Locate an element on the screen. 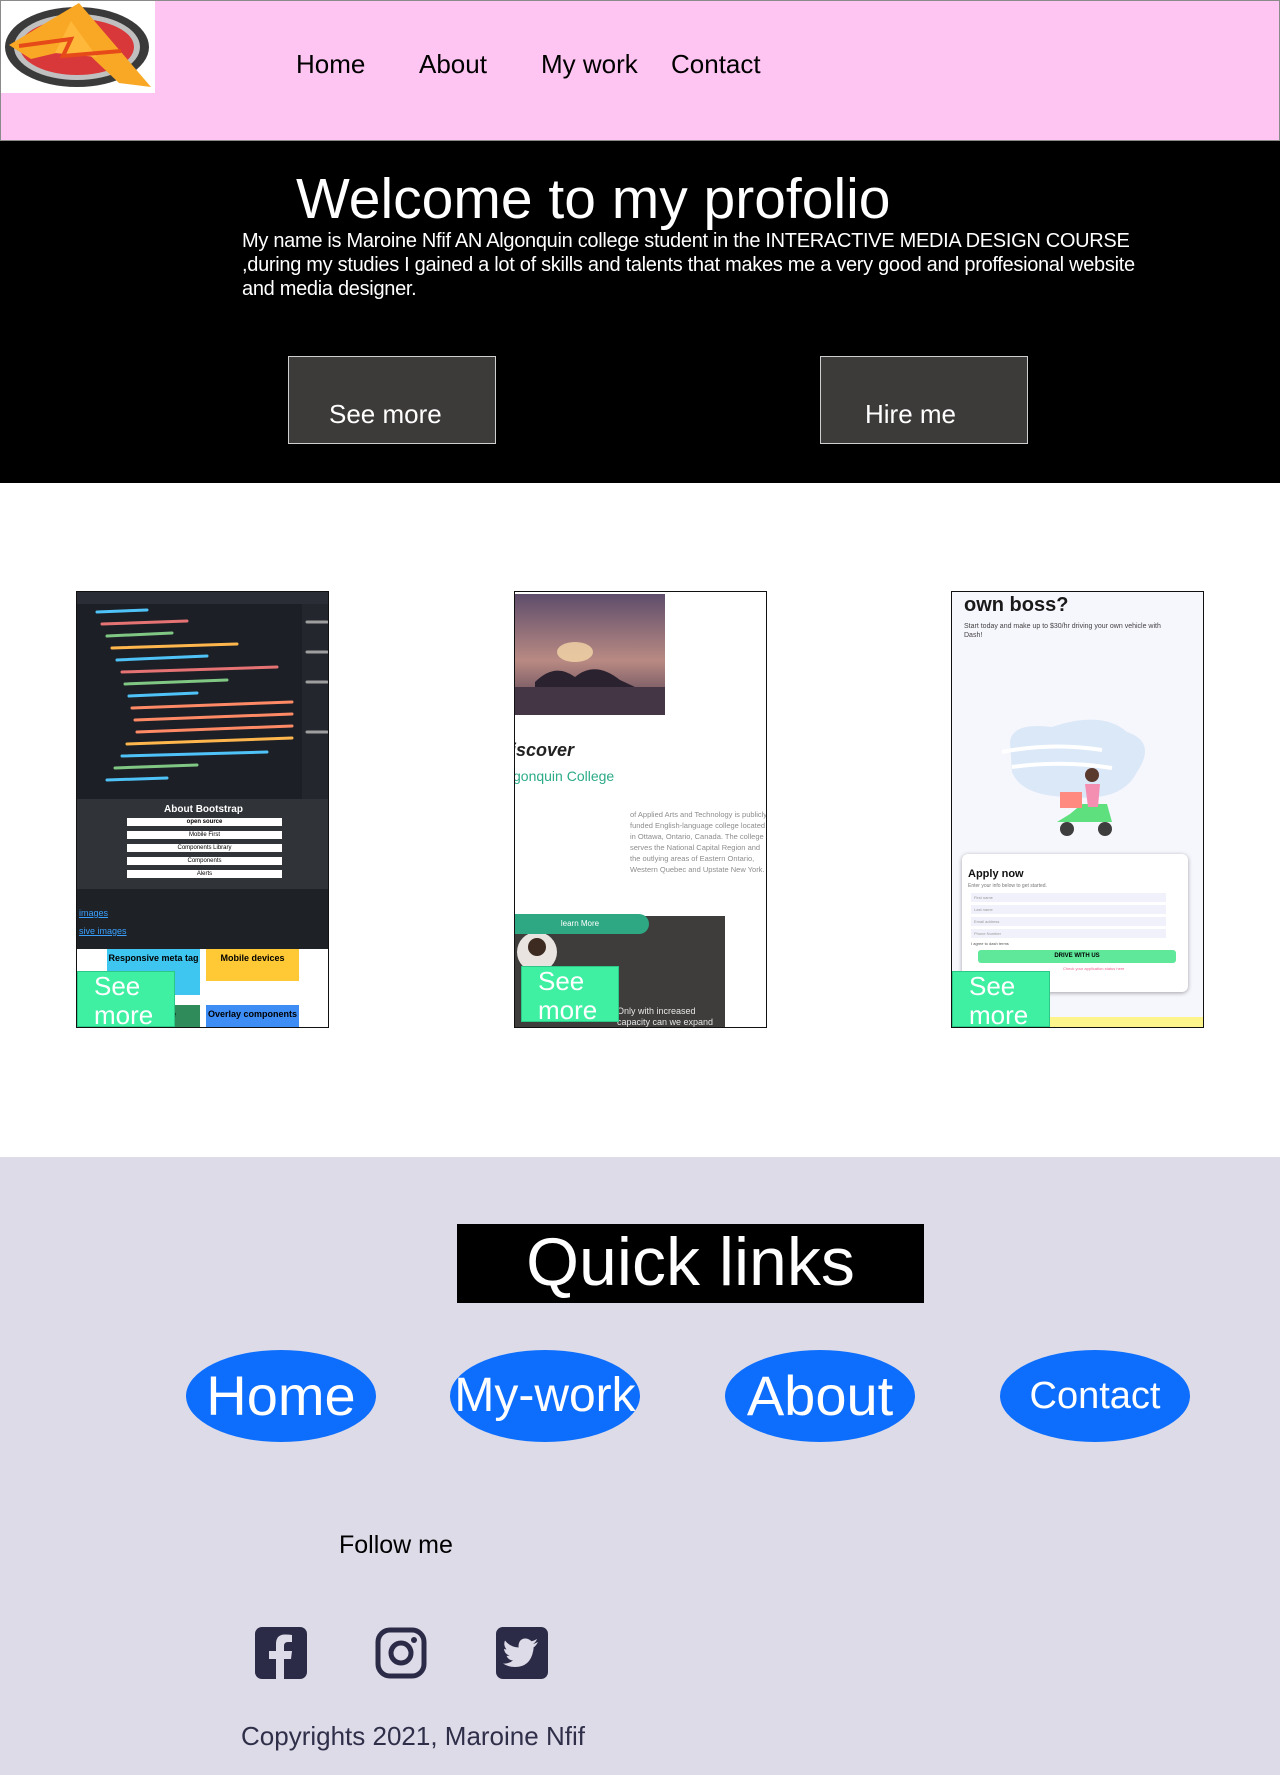  quick-link-about-label: About is located at coordinates (820, 1395).